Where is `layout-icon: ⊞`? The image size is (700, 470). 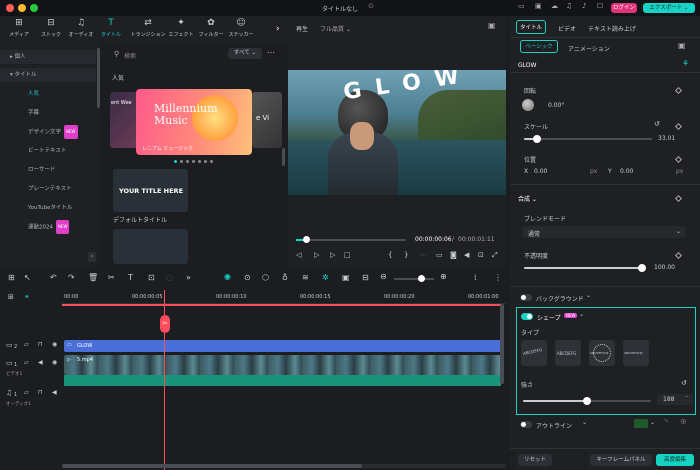
layout-icon: ⊞ is located at coordinates (11, 278).